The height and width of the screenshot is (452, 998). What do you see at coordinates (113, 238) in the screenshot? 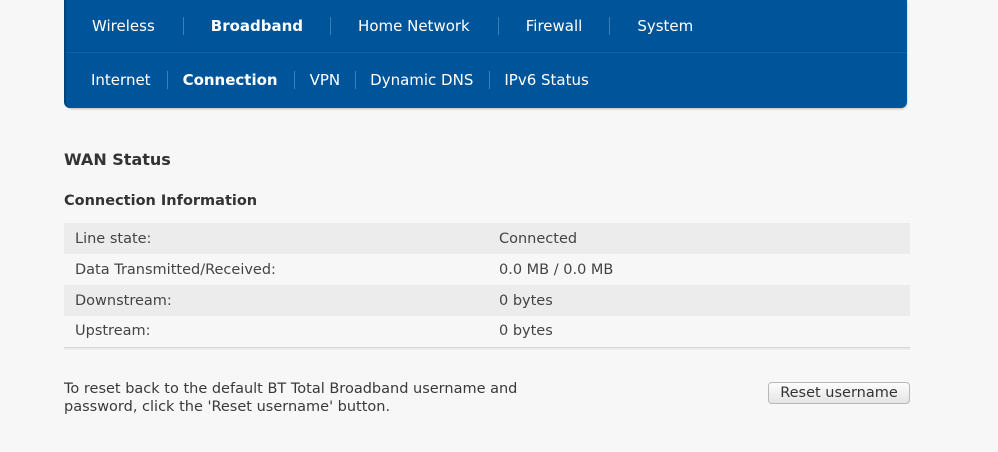
I see `row-label: Line state:` at bounding box center [113, 238].